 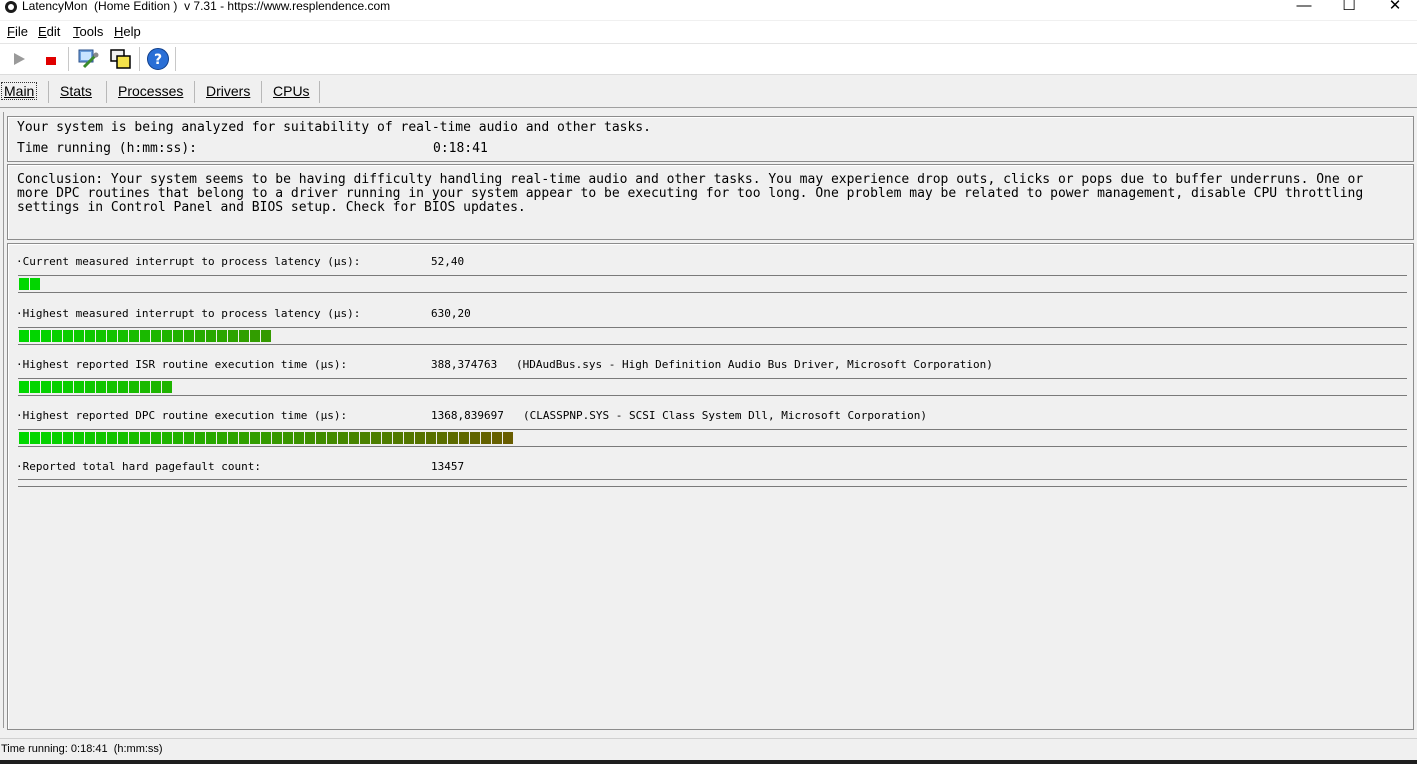 What do you see at coordinates (464, 364) in the screenshot?
I see `metric-isr-value: 388,374763` at bounding box center [464, 364].